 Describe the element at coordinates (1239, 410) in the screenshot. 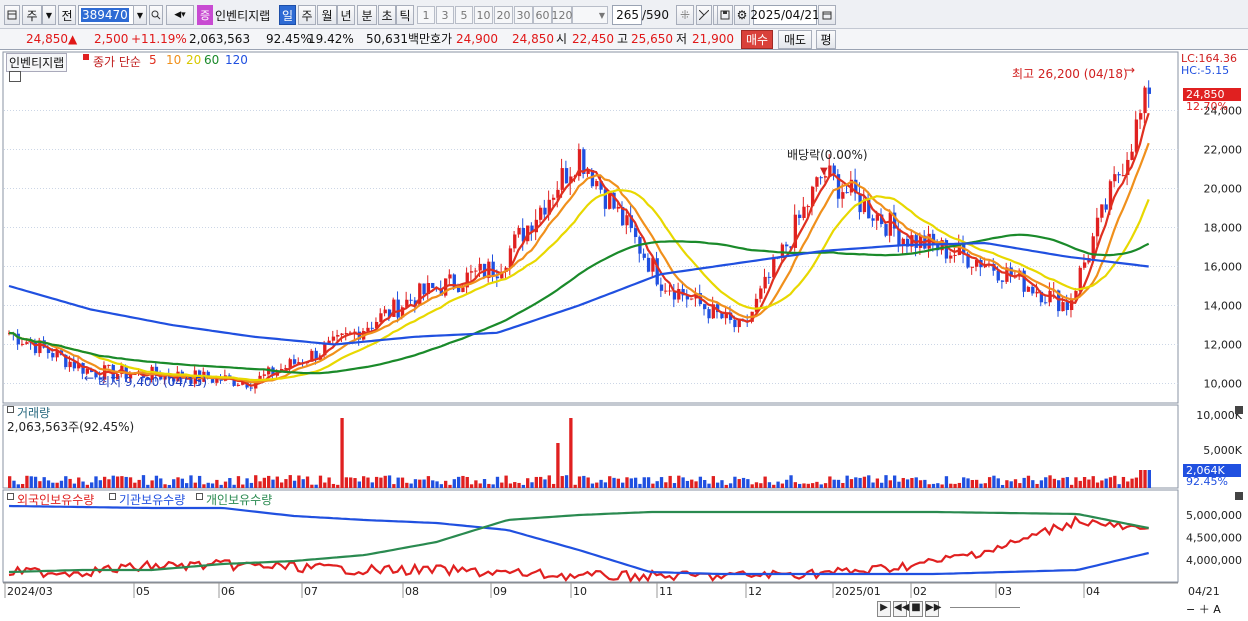

I see `volume-panel-close-icon` at that location.